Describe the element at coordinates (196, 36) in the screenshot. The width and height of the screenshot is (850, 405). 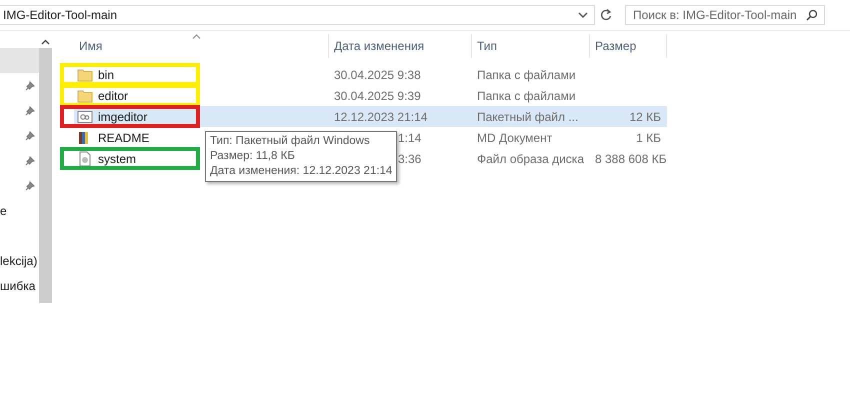
I see `sort-caret-icon` at that location.